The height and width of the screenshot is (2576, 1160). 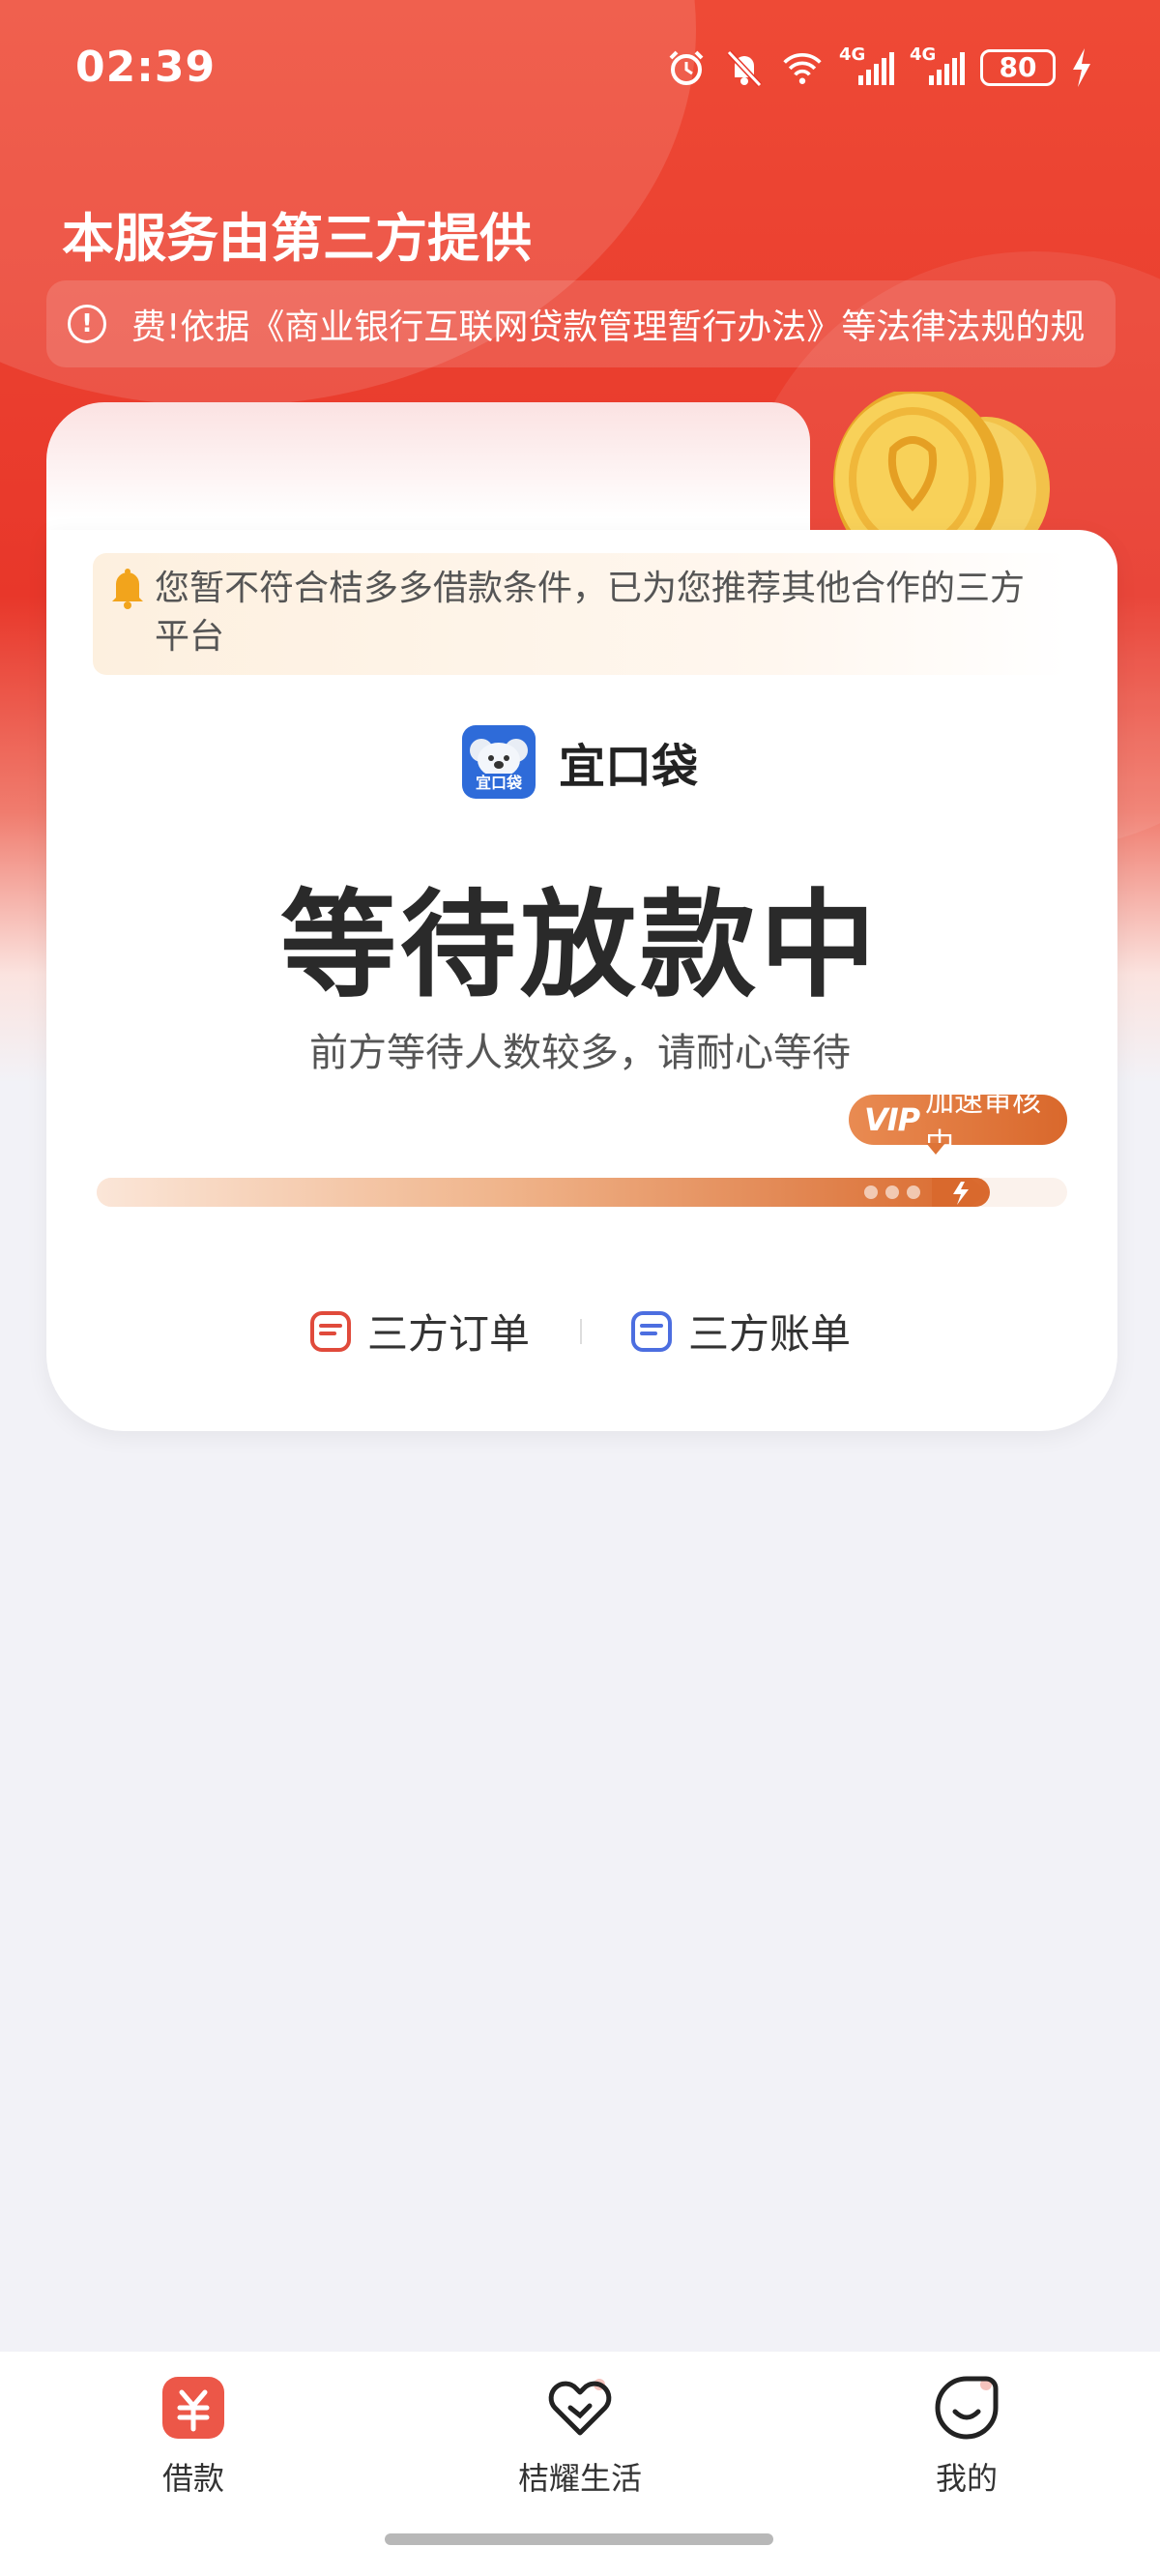 What do you see at coordinates (127, 589) in the screenshot?
I see `bell-icon` at bounding box center [127, 589].